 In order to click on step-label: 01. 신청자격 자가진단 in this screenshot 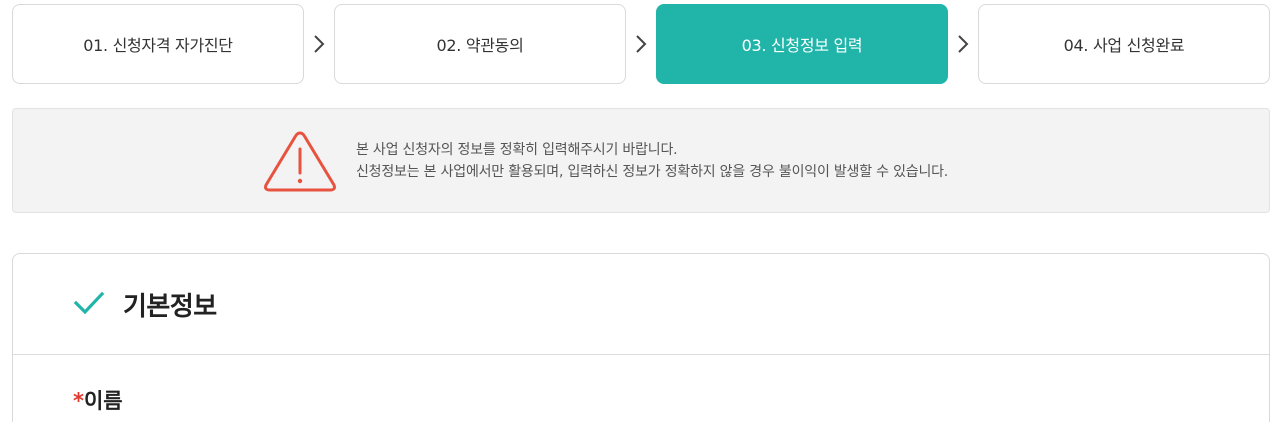, I will do `click(158, 45)`.